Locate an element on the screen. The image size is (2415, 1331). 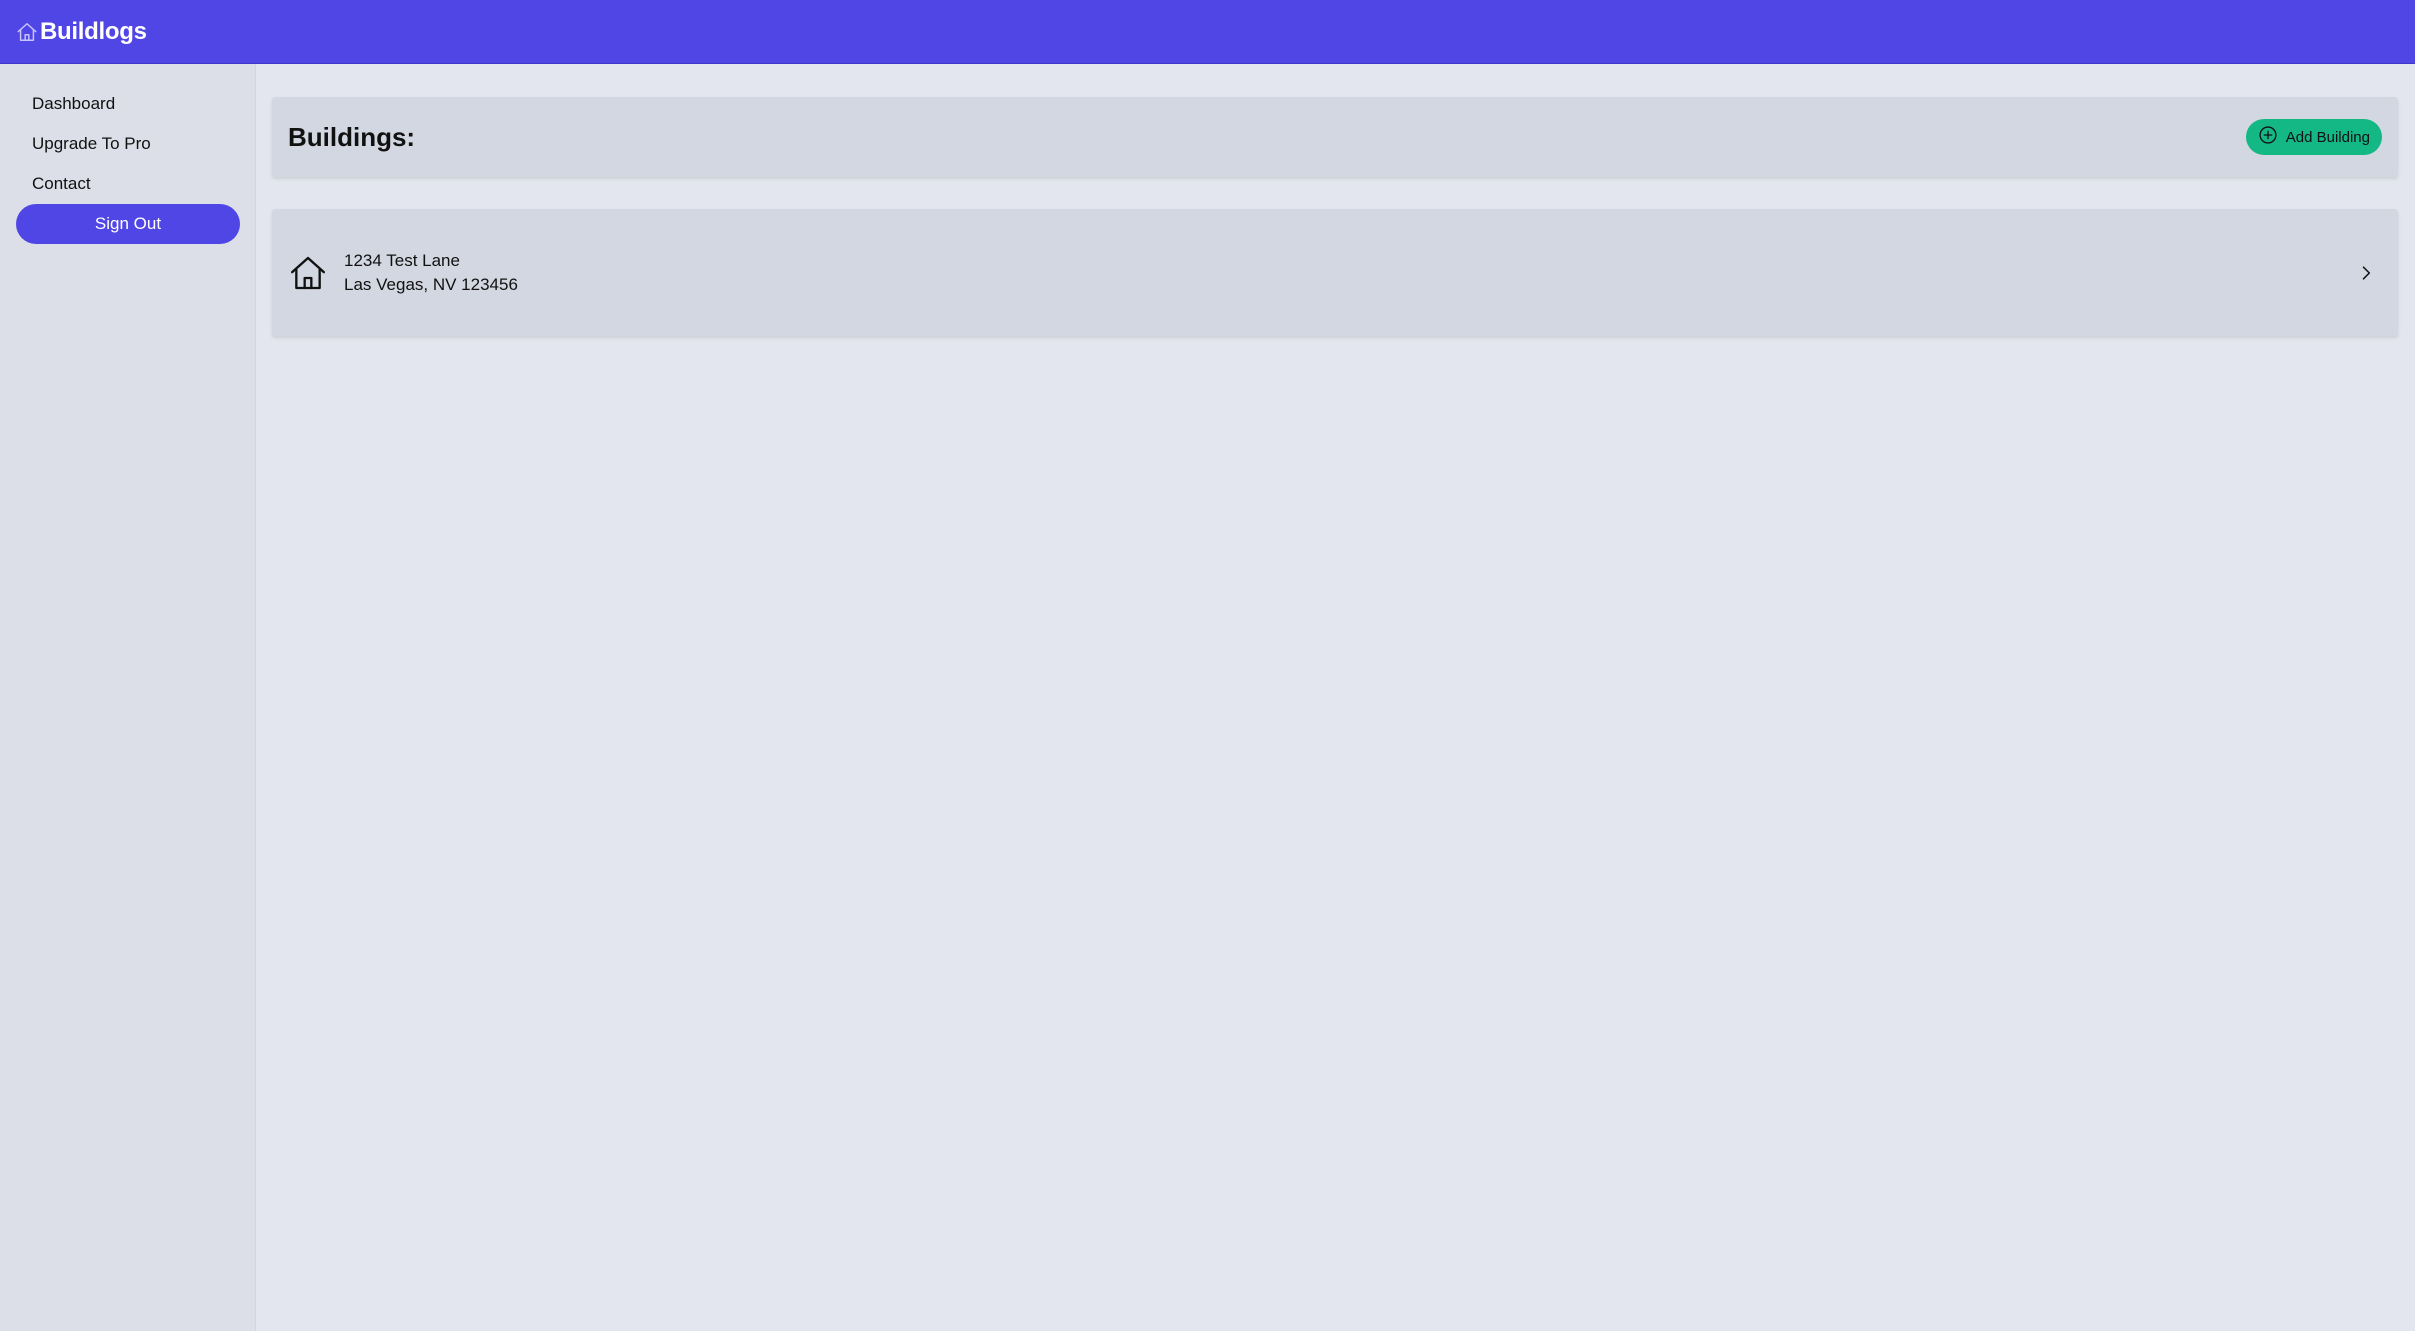
plus-circle-icon is located at coordinates (2268, 137).